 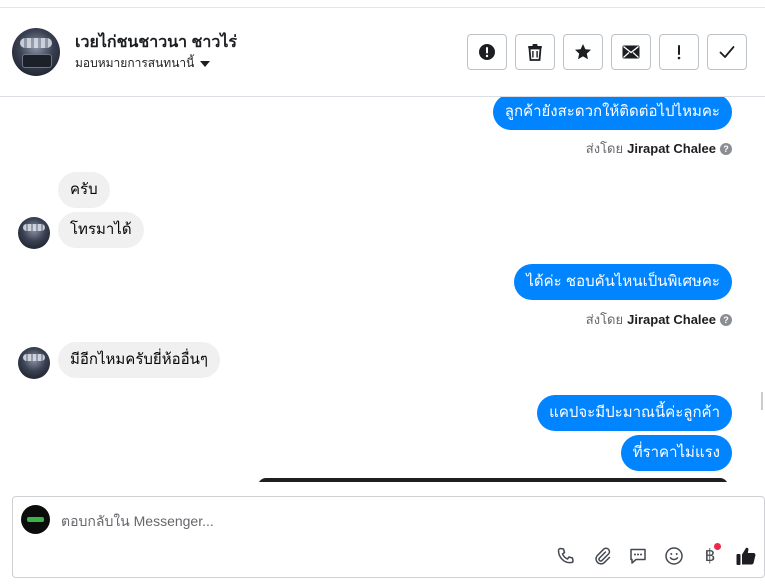 I want to click on page-avatar, so click(x=35, y=519).